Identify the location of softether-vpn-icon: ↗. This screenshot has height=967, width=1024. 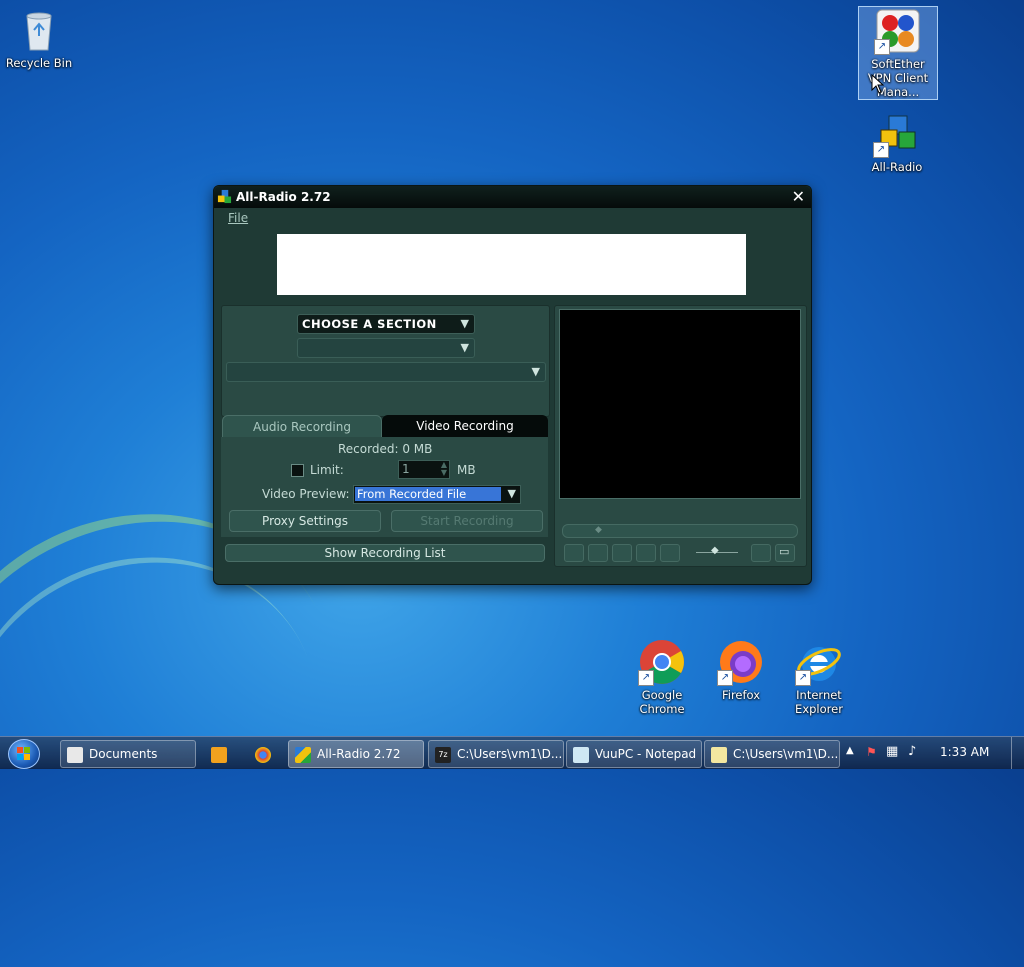
(898, 31).